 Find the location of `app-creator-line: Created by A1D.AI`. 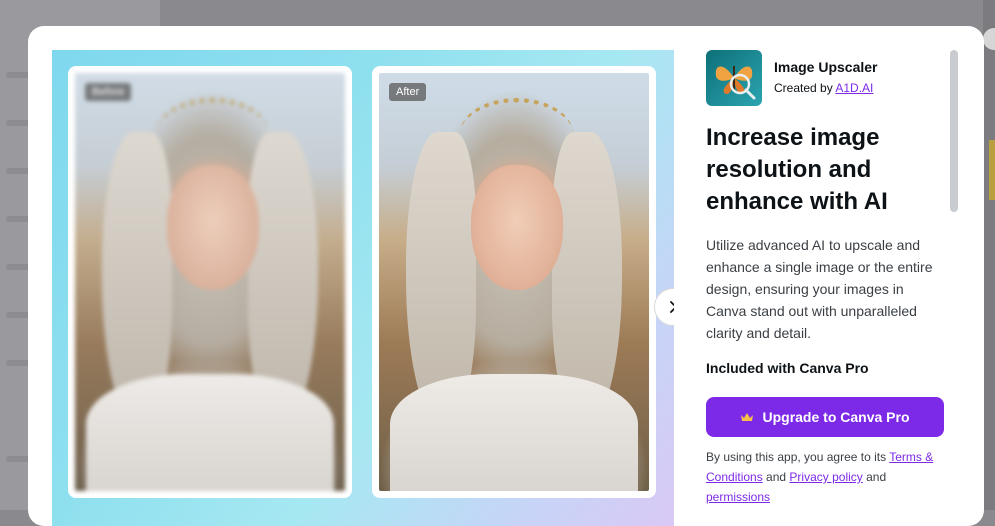

app-creator-line: Created by A1D.AI is located at coordinates (823, 88).